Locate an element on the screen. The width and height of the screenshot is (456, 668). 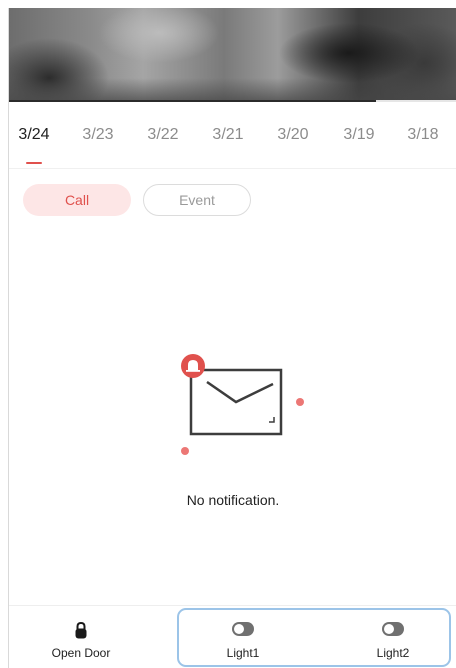
date-tab-3-18: 3/18 is located at coordinates (423, 135).